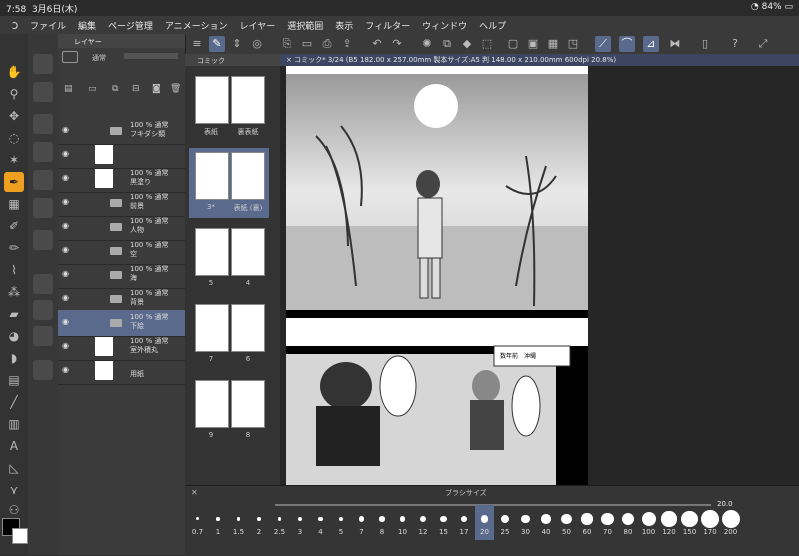 This screenshot has width=799, height=556. What do you see at coordinates (92, 89) in the screenshot?
I see `new-folder-icon: ▭` at bounding box center [92, 89].